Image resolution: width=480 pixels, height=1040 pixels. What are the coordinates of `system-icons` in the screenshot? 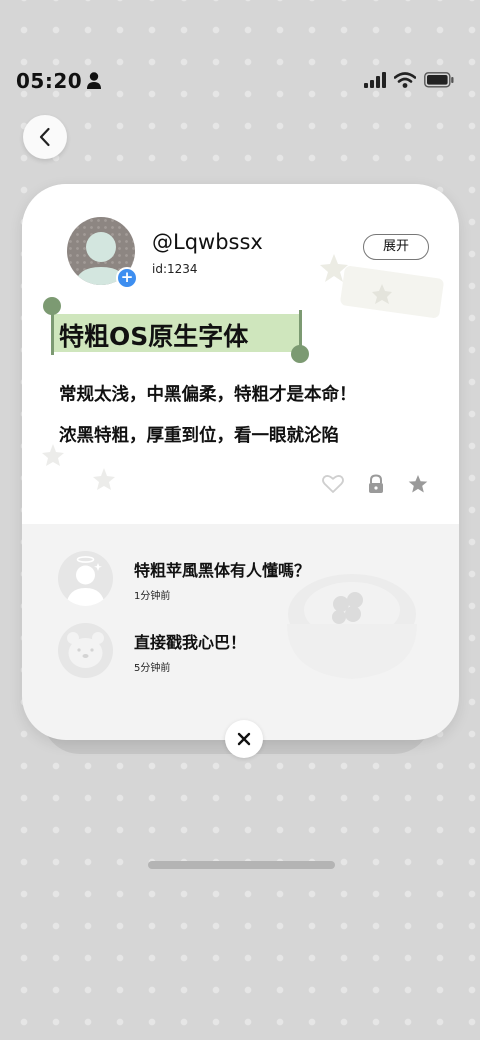 It's located at (409, 80).